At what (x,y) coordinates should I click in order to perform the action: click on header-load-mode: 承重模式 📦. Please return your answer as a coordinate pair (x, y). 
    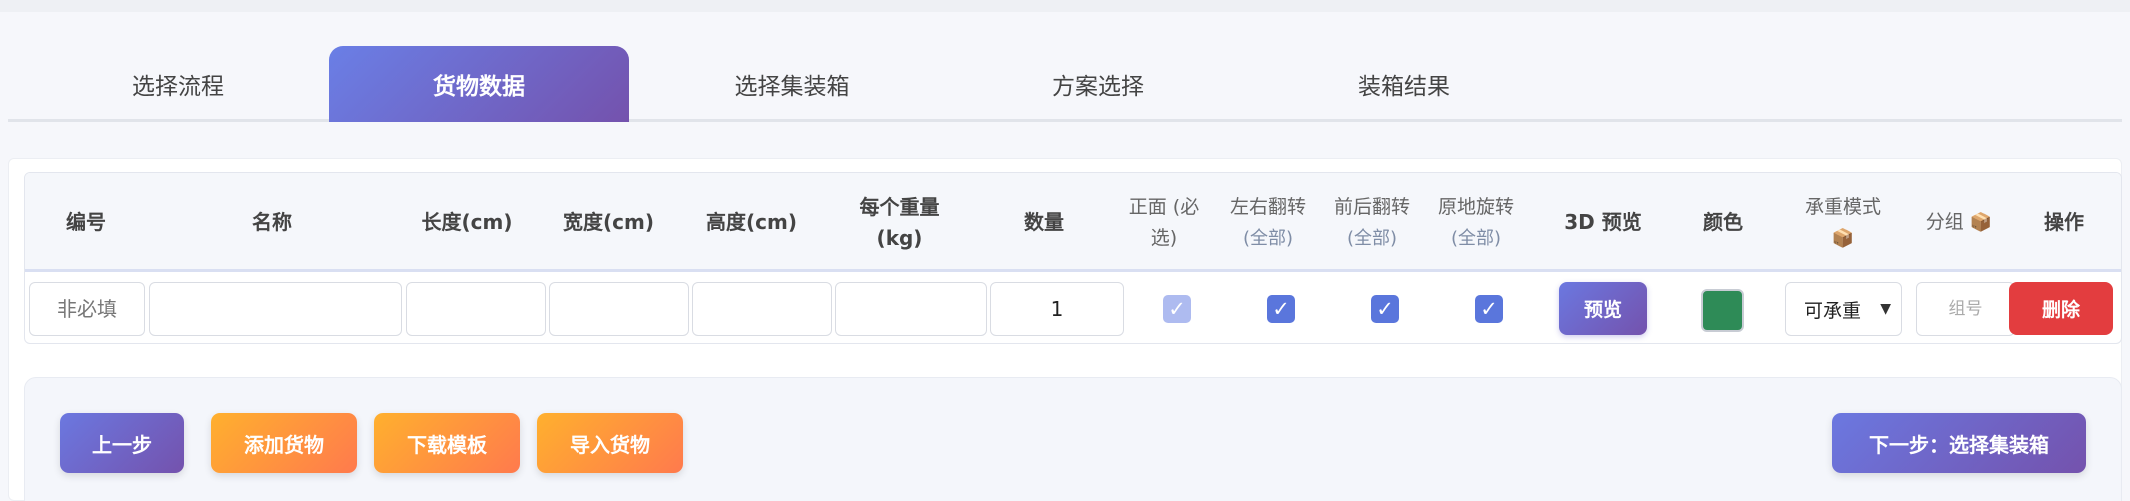
    Looking at the image, I should click on (1843, 222).